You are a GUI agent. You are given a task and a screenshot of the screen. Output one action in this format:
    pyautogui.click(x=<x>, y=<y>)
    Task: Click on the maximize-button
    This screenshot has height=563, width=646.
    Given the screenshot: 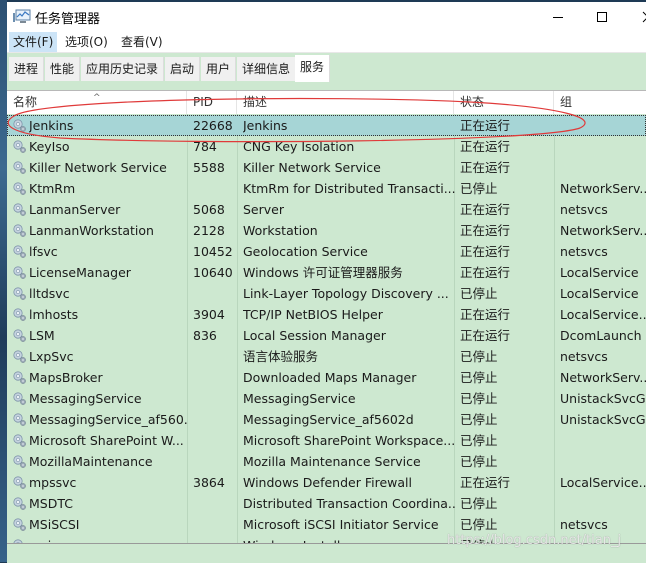 What is the action you would take?
    pyautogui.click(x=602, y=17)
    